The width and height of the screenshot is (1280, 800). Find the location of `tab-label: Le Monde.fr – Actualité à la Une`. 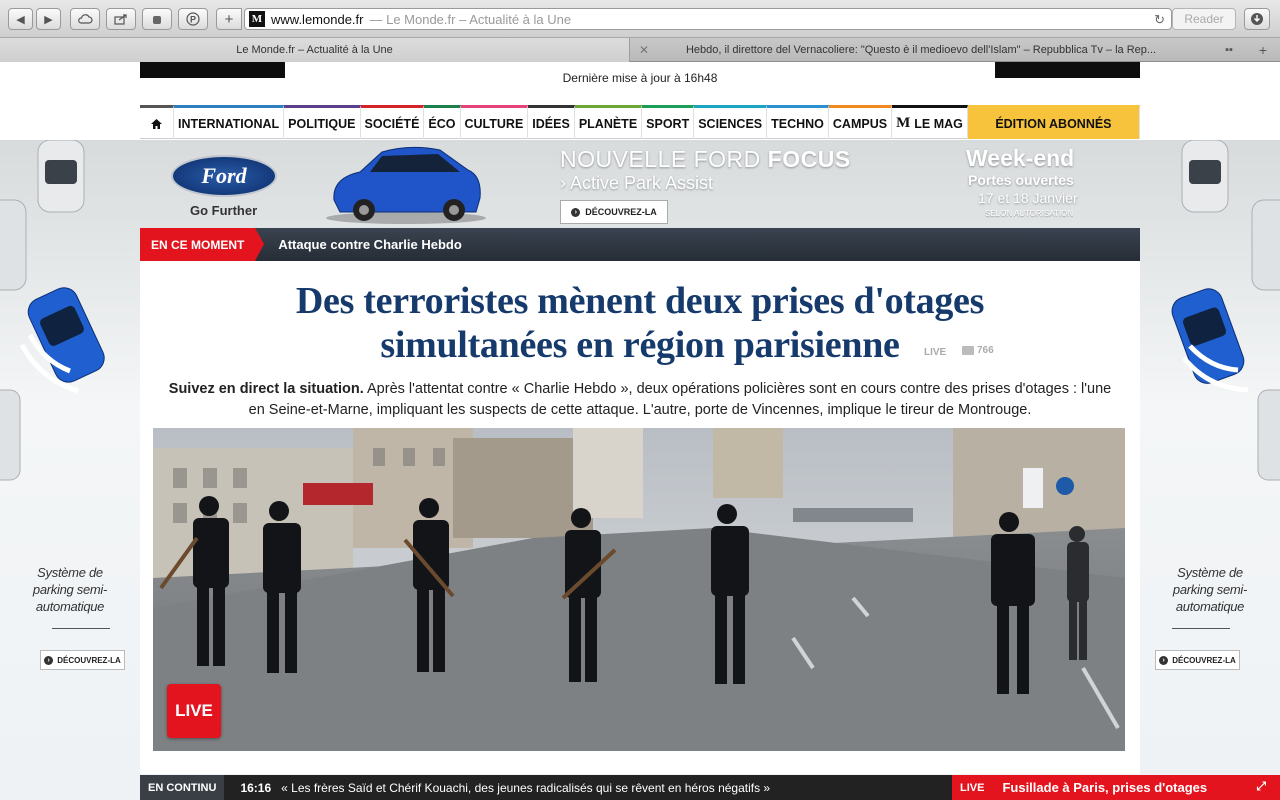

tab-label: Le Monde.fr – Actualité à la Une is located at coordinates (314, 50).